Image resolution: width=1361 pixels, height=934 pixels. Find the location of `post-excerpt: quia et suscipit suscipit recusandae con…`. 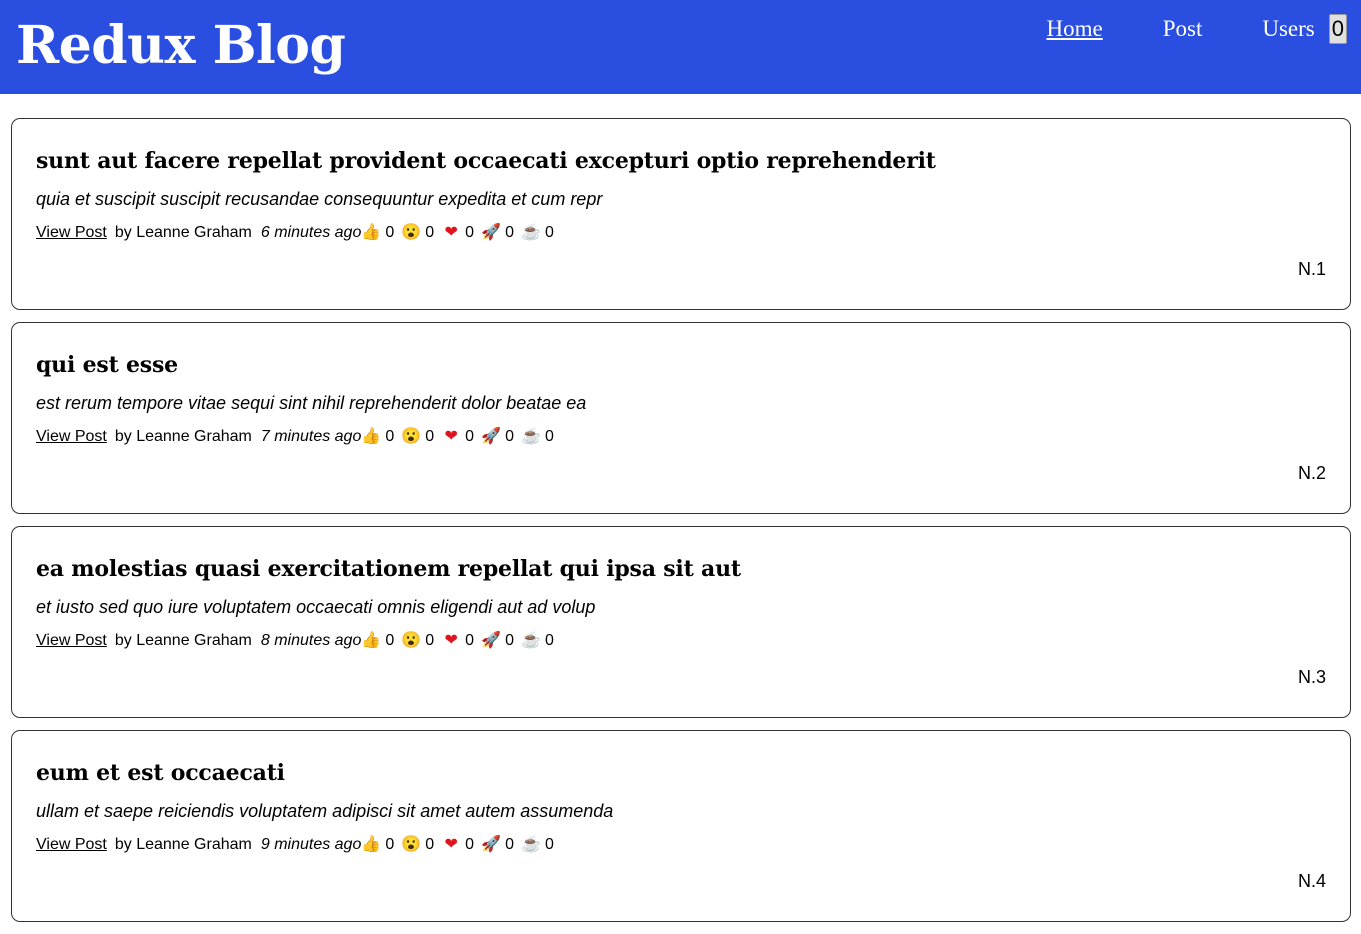

post-excerpt: quia et suscipit suscipit recusandae con… is located at coordinates (319, 199).